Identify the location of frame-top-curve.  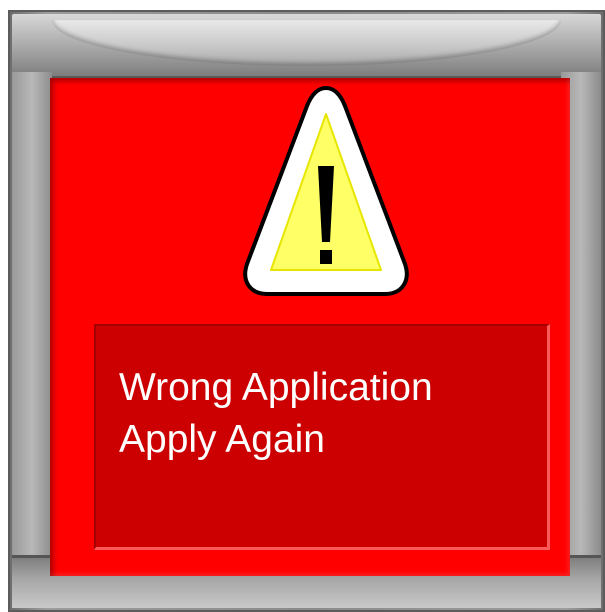
(306, 43).